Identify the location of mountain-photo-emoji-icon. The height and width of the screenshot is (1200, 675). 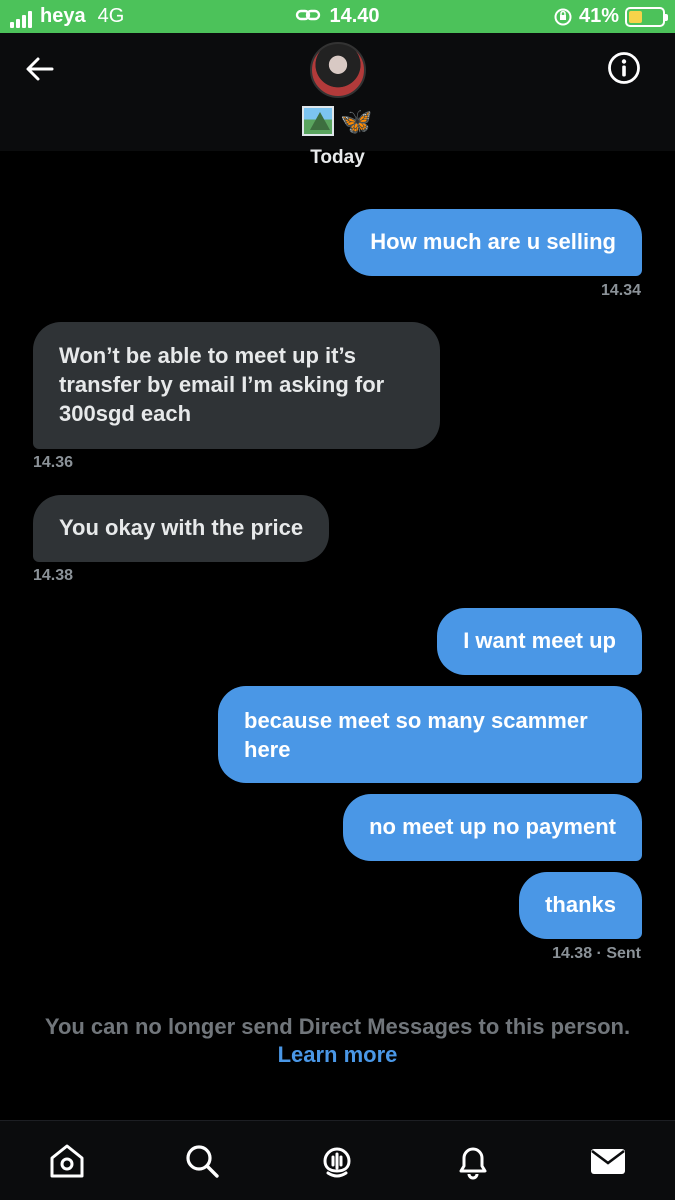
(318, 121).